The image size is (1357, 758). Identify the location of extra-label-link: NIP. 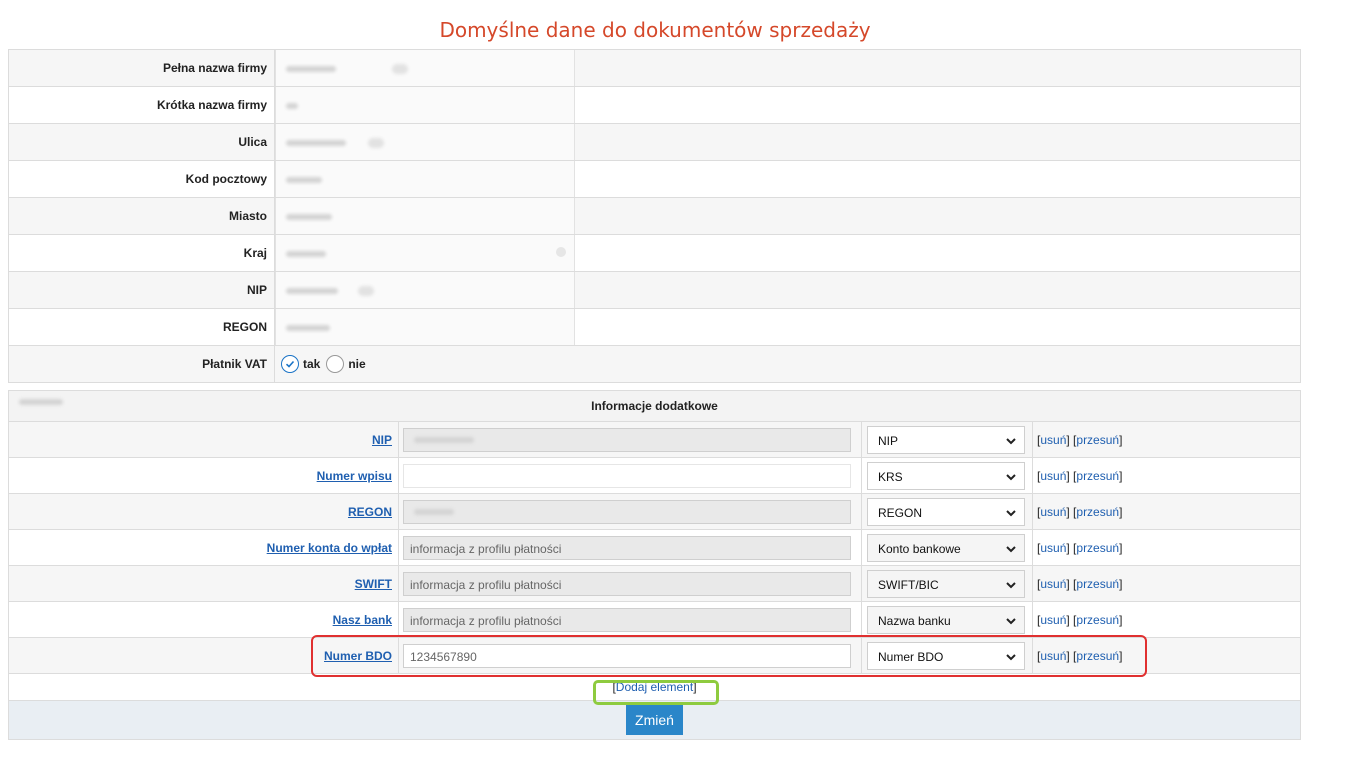
(382, 440).